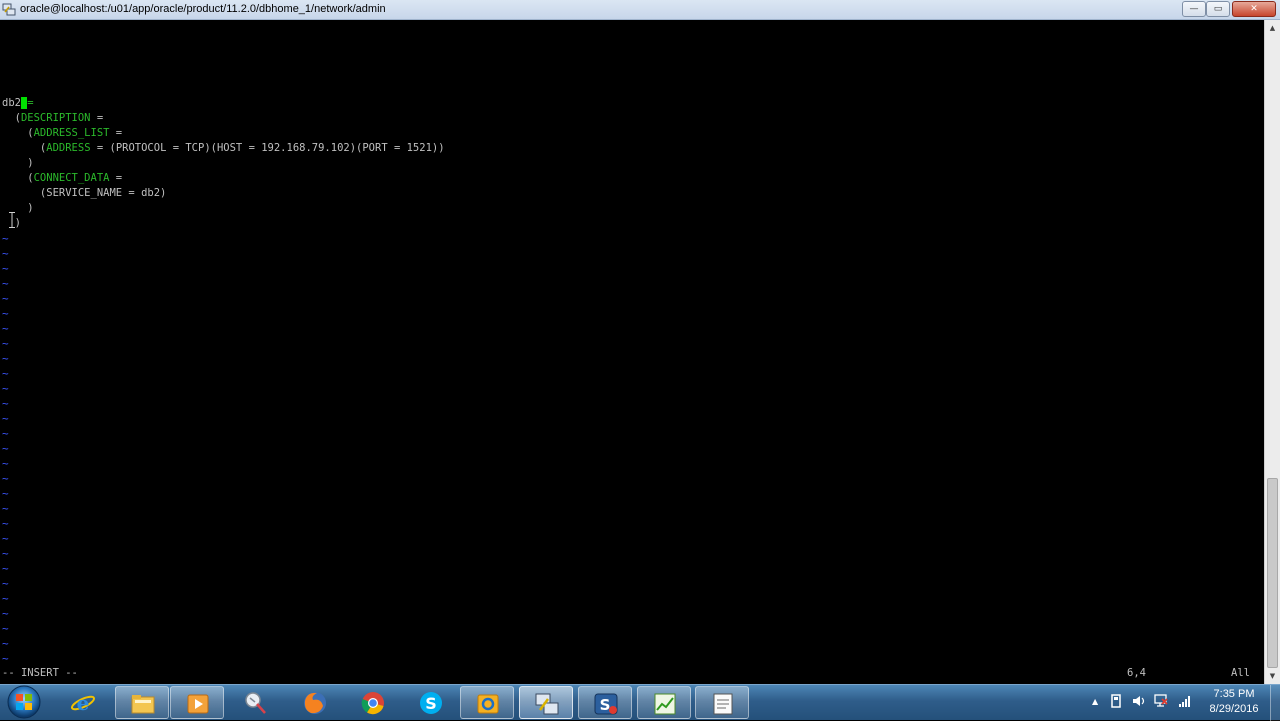 The width and height of the screenshot is (1280, 721). What do you see at coordinates (546, 702) in the screenshot?
I see `taskbar-putty` at bounding box center [546, 702].